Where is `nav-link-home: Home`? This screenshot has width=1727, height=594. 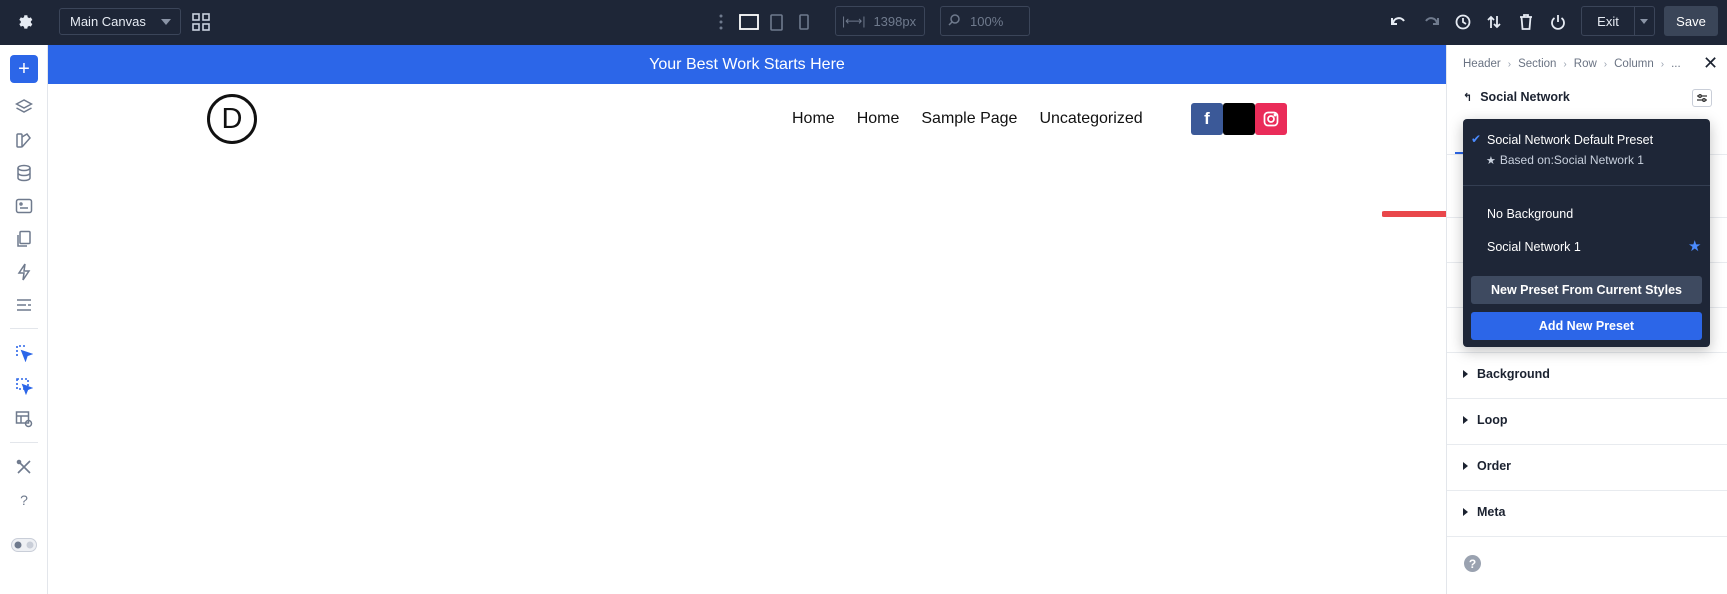 nav-link-home: Home is located at coordinates (813, 119).